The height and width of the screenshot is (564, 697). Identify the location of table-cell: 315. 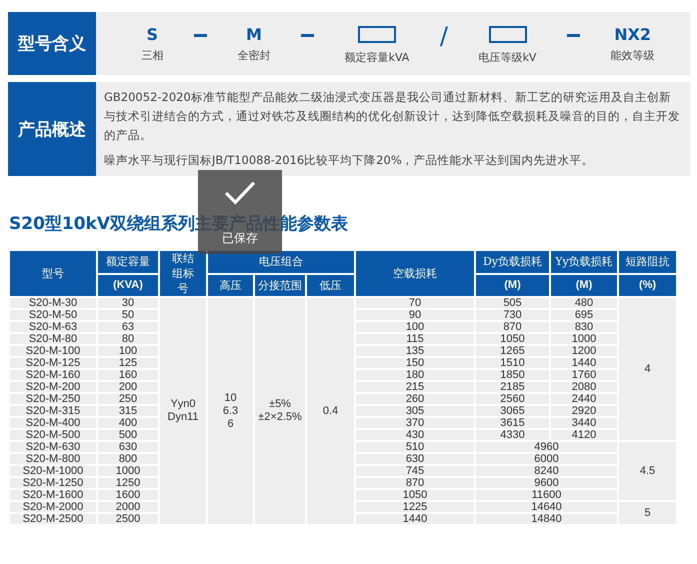
(128, 411).